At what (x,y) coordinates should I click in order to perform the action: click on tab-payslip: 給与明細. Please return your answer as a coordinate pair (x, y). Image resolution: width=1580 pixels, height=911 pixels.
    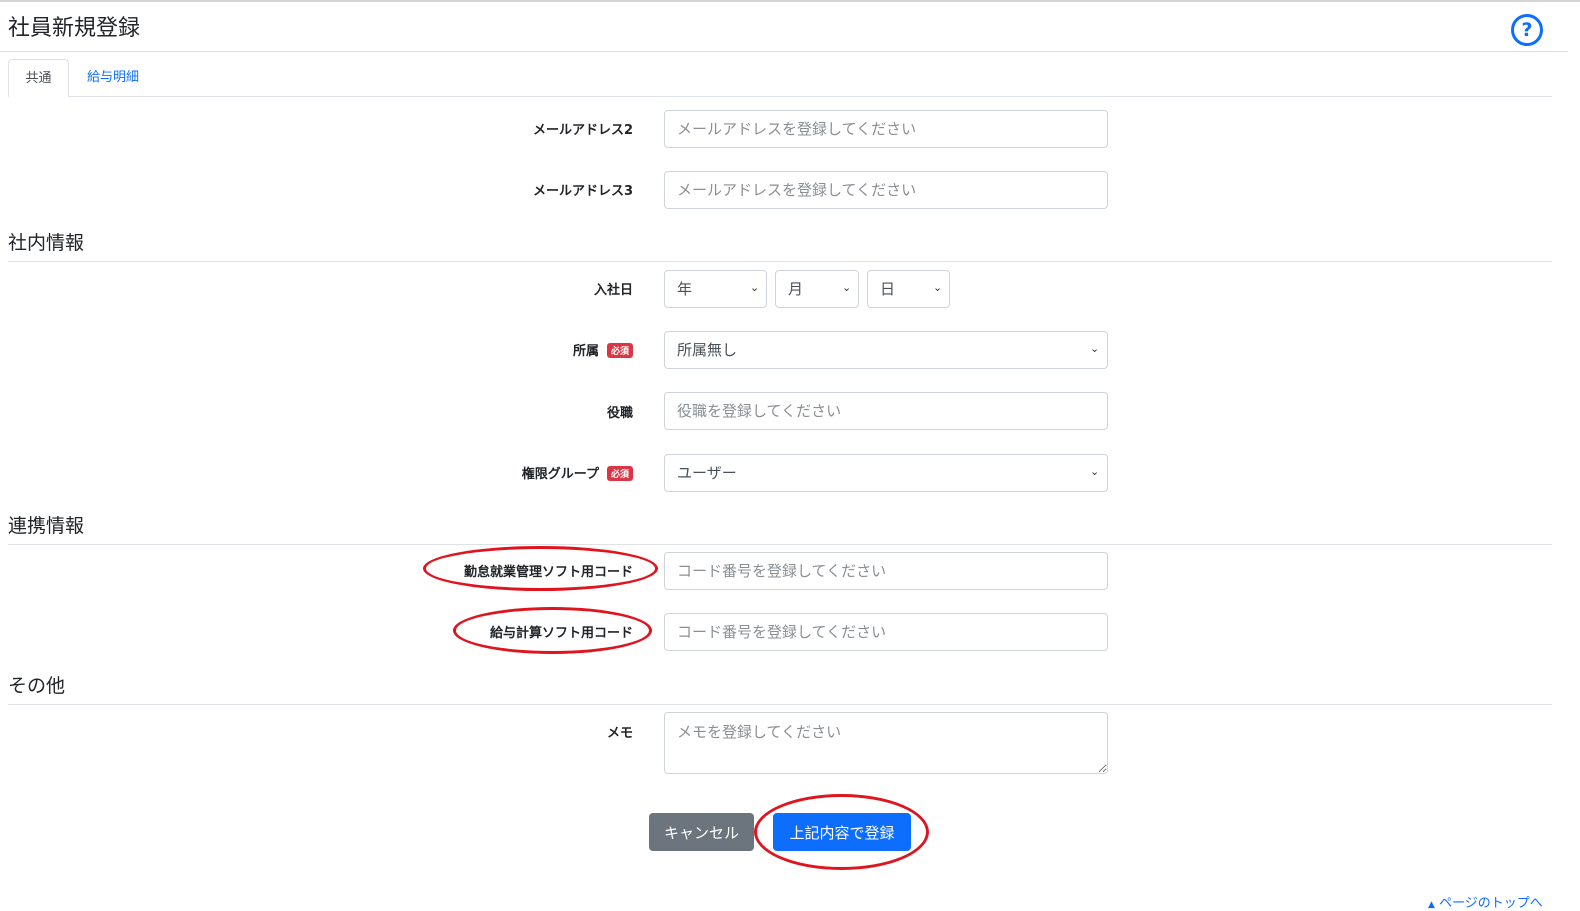
    Looking at the image, I should click on (113, 78).